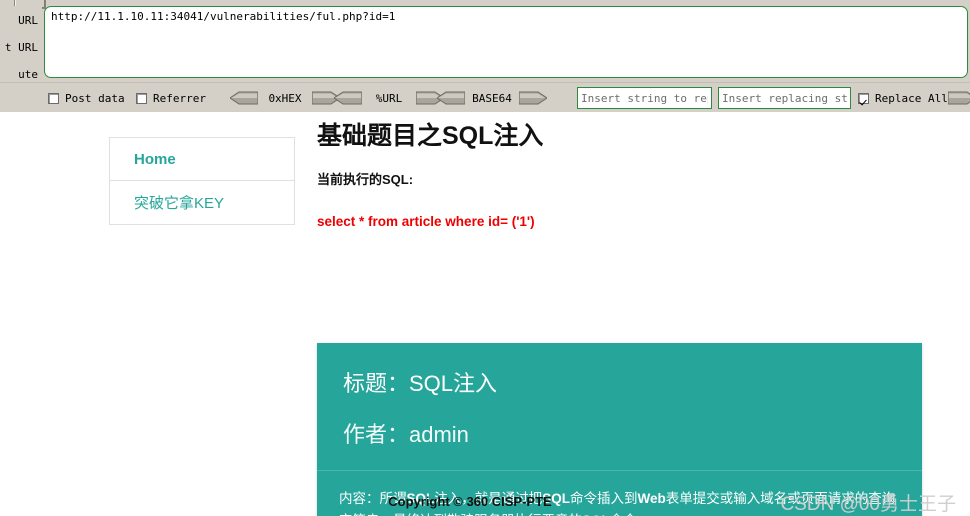  Describe the element at coordinates (179, 98) in the screenshot. I see `referrer-label: Referrer` at that location.